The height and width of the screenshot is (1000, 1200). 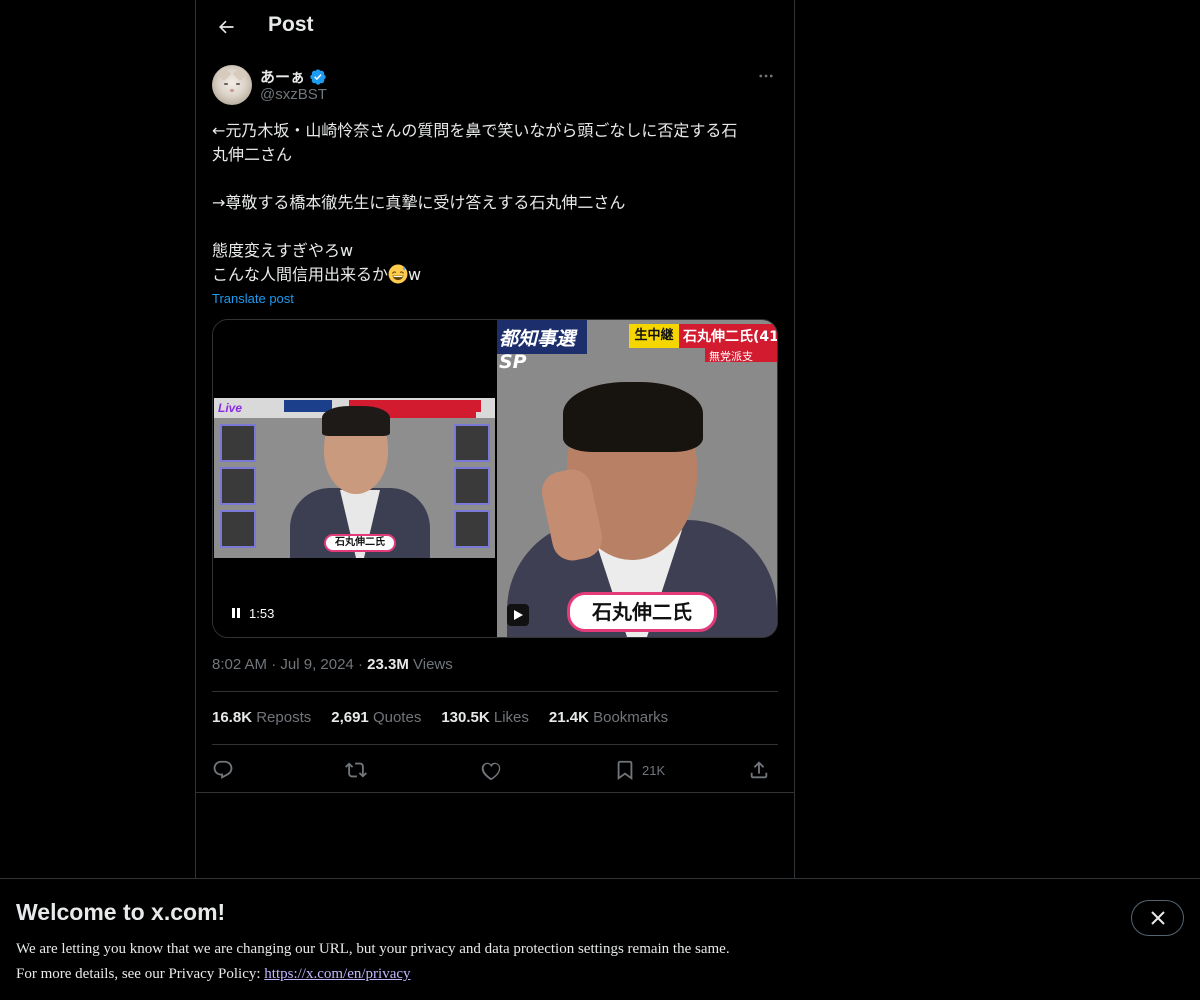 What do you see at coordinates (485, 717) in the screenshot?
I see `likes-stat: 130.5K Likes` at bounding box center [485, 717].